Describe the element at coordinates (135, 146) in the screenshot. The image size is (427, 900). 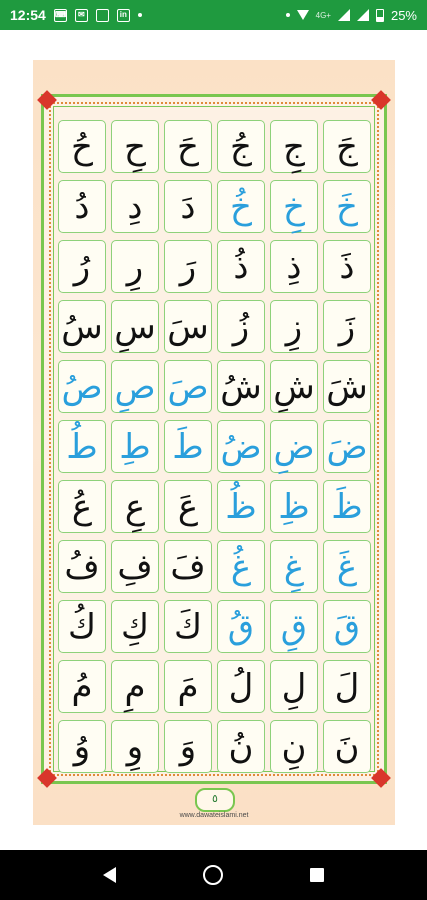
I see `letter-cell: حِ` at that location.